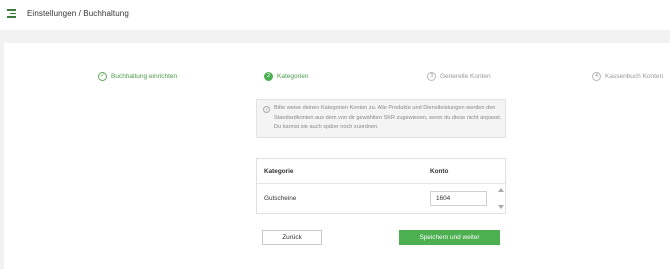 This screenshot has height=269, width=670. I want to click on table-row: Gutscheine, so click(377, 199).